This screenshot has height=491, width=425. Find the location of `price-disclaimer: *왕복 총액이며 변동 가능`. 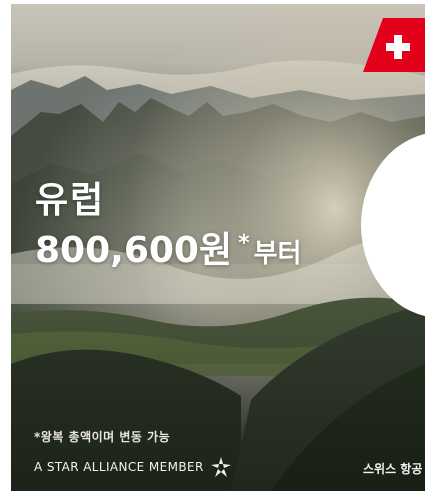

price-disclaimer: *왕복 총액이며 변동 가능 is located at coordinates (102, 437).